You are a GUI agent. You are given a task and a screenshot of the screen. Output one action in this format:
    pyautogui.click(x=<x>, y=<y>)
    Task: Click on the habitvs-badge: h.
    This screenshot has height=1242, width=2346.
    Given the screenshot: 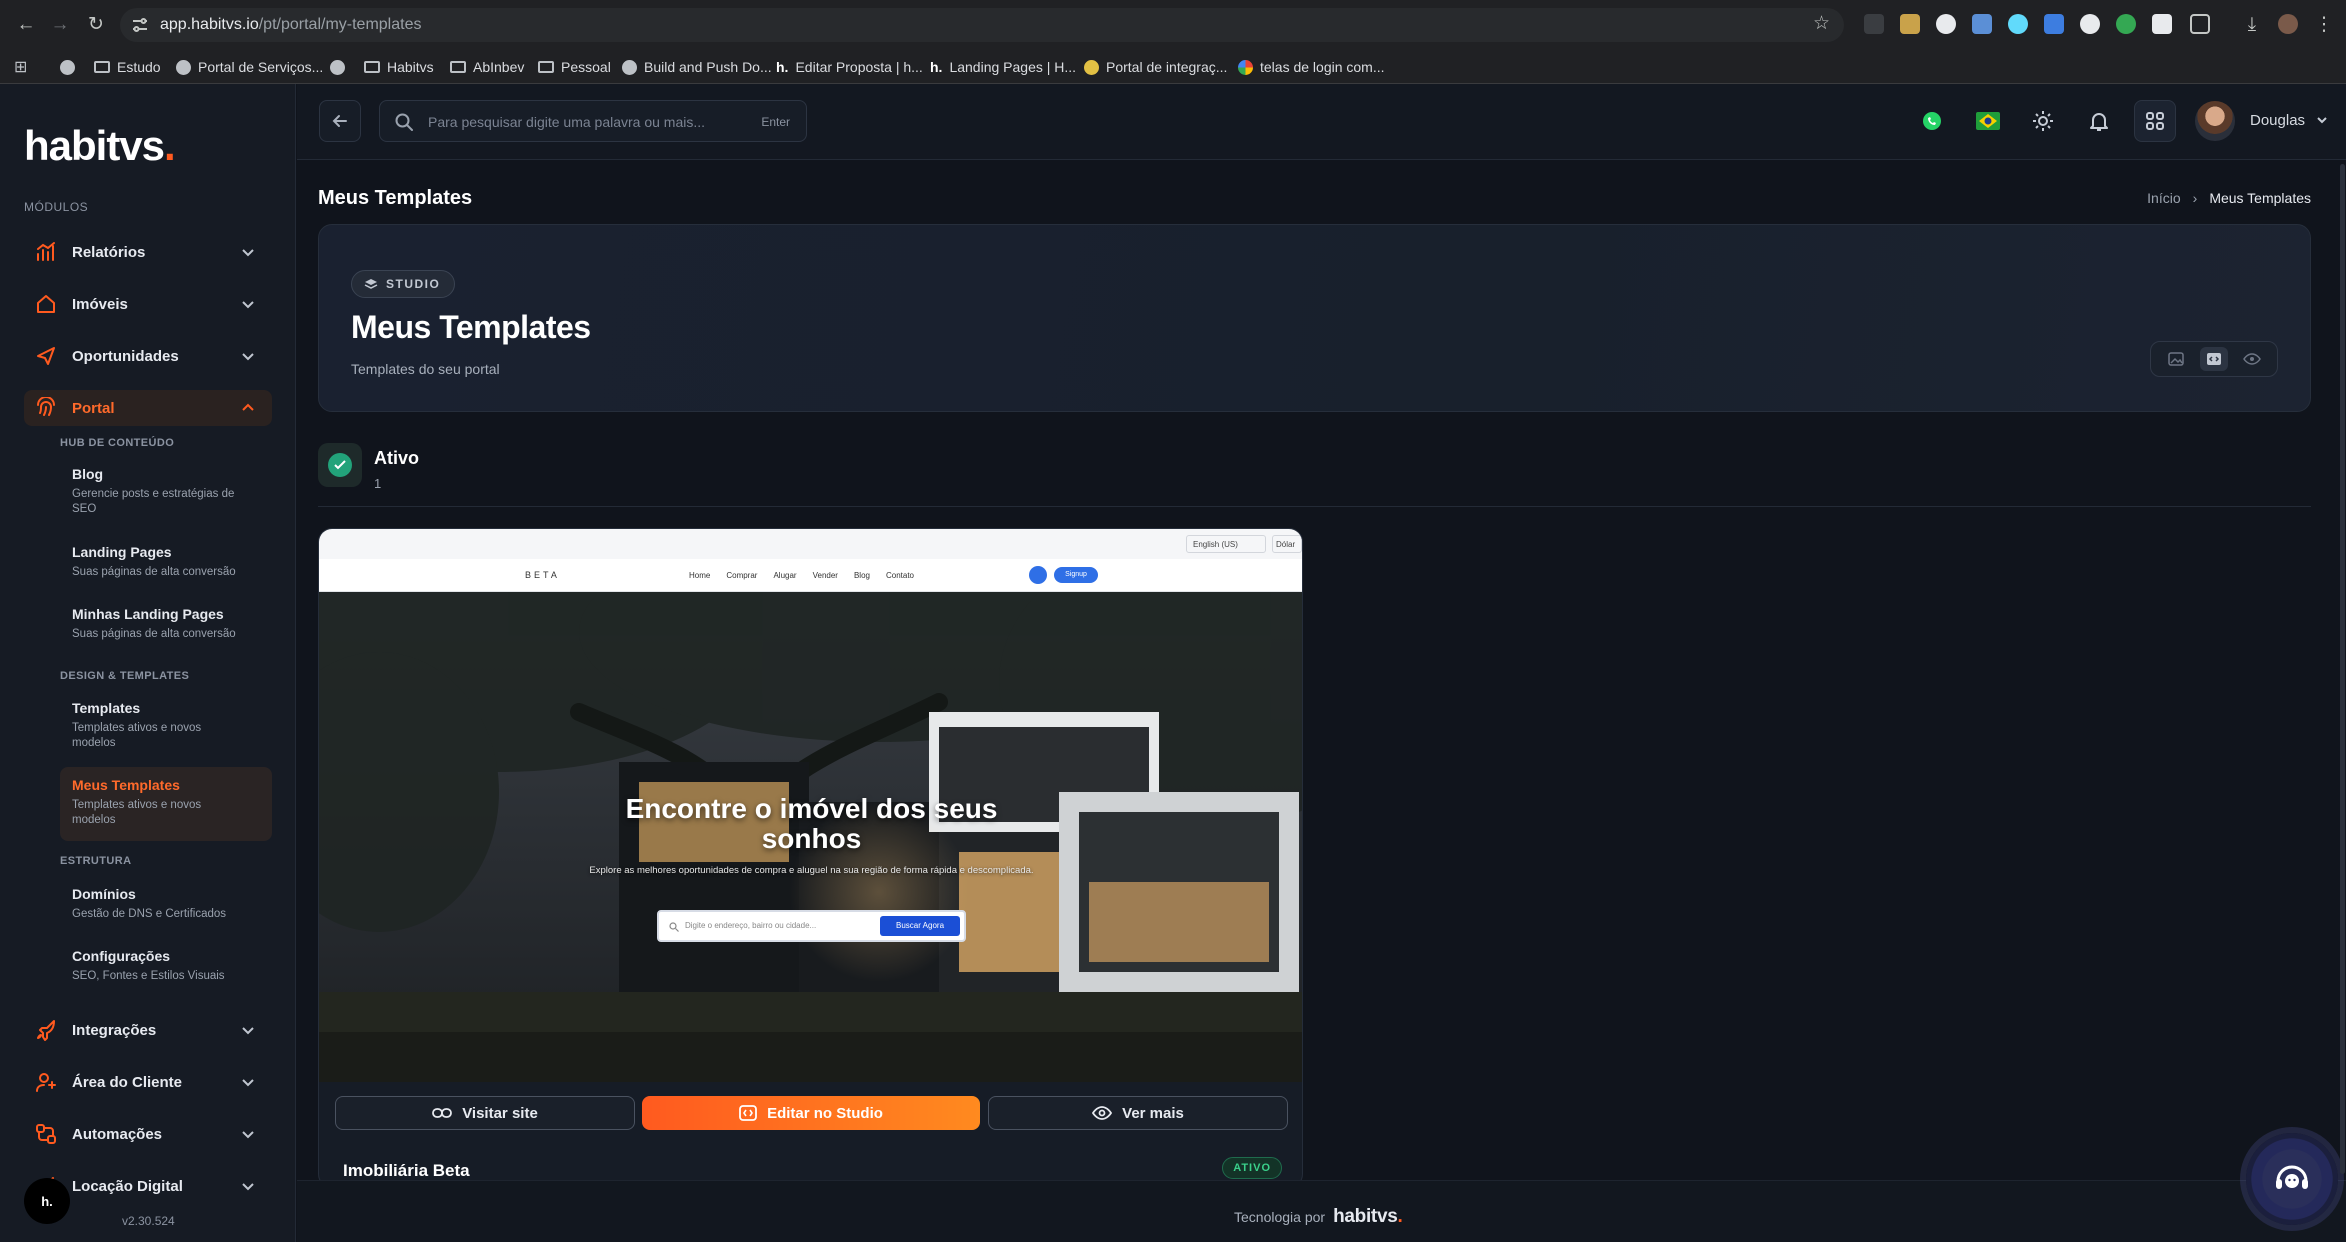 What is the action you would take?
    pyautogui.click(x=47, y=1201)
    